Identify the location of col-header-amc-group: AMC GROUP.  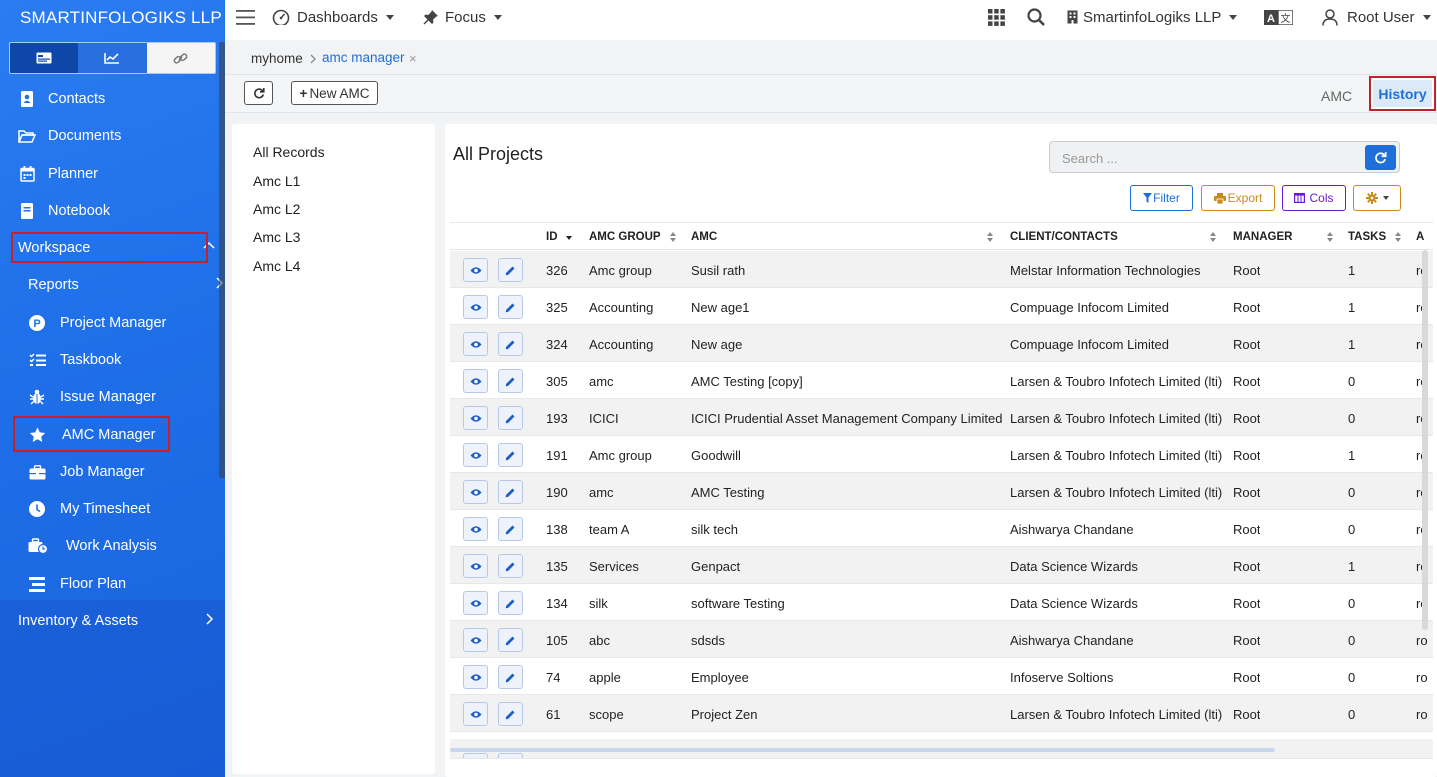
(625, 237).